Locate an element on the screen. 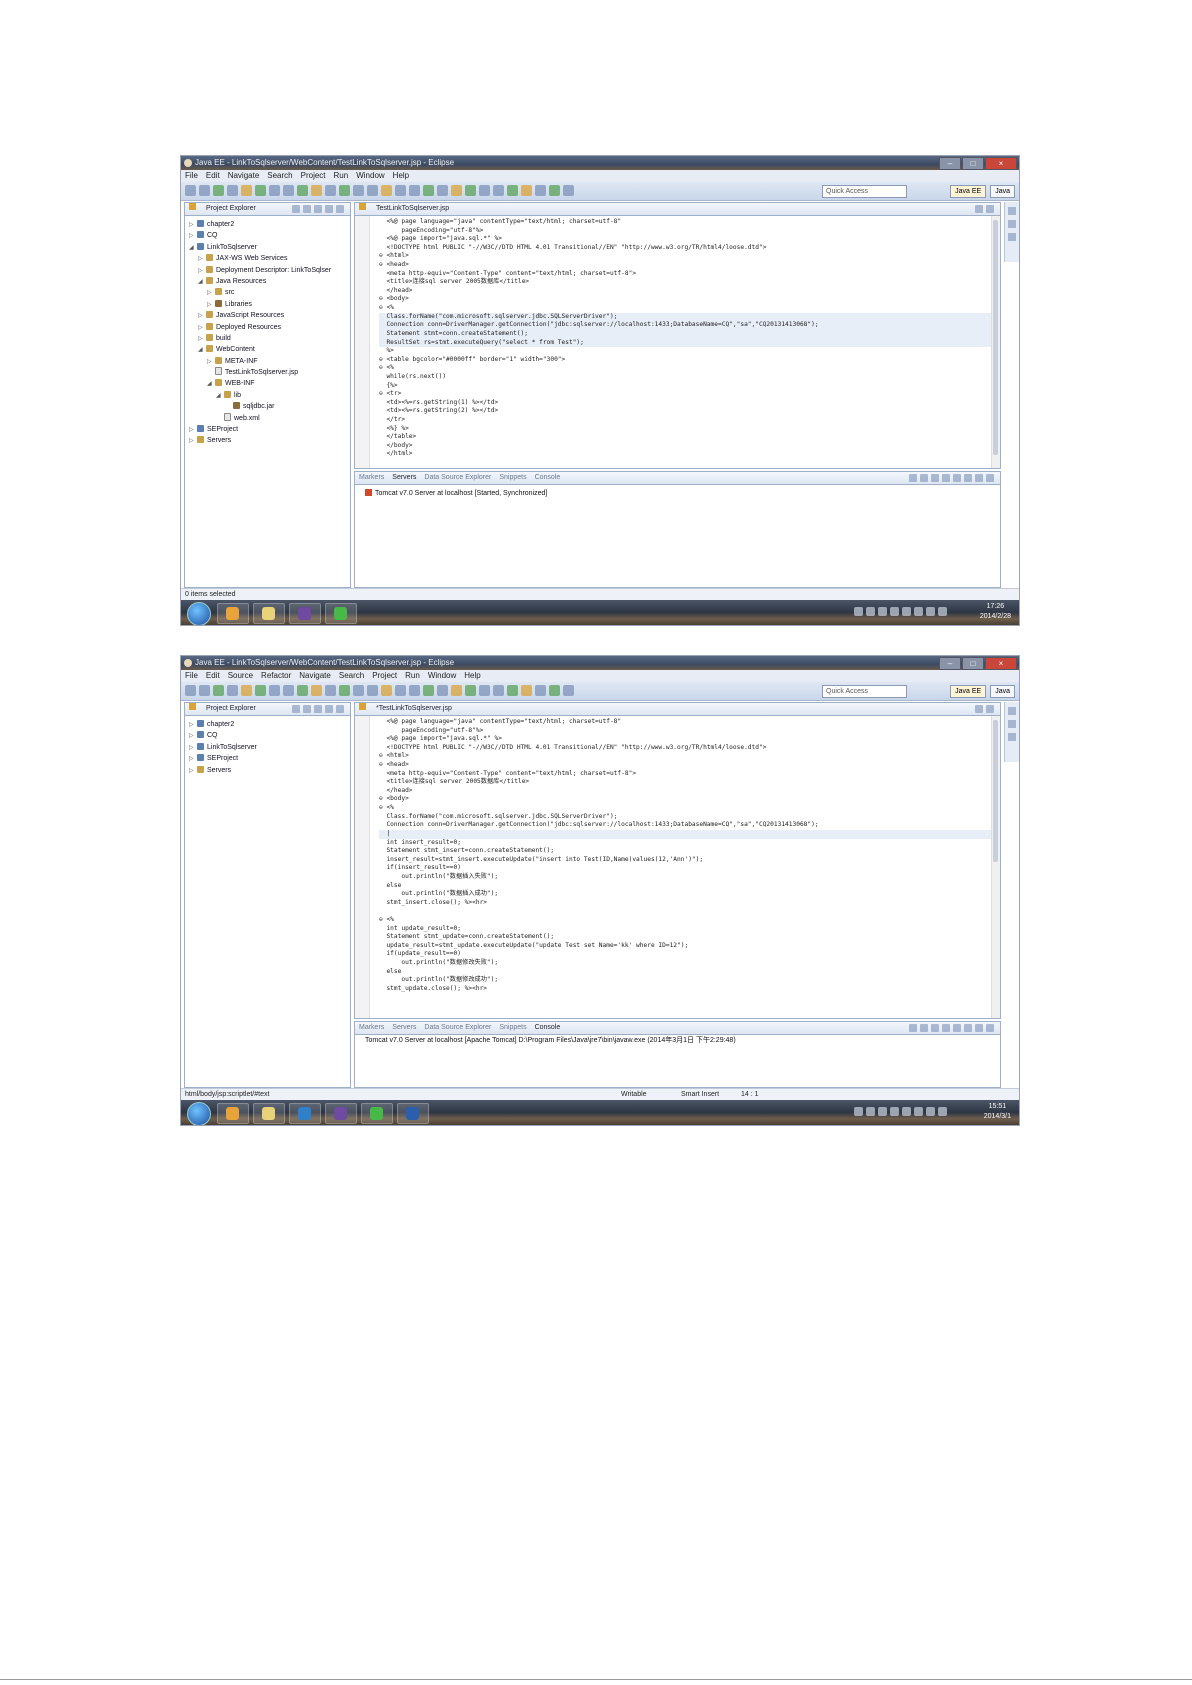 The height and width of the screenshot is (1685, 1192). menu-item-navigate: Navigate is located at coordinates (244, 176).